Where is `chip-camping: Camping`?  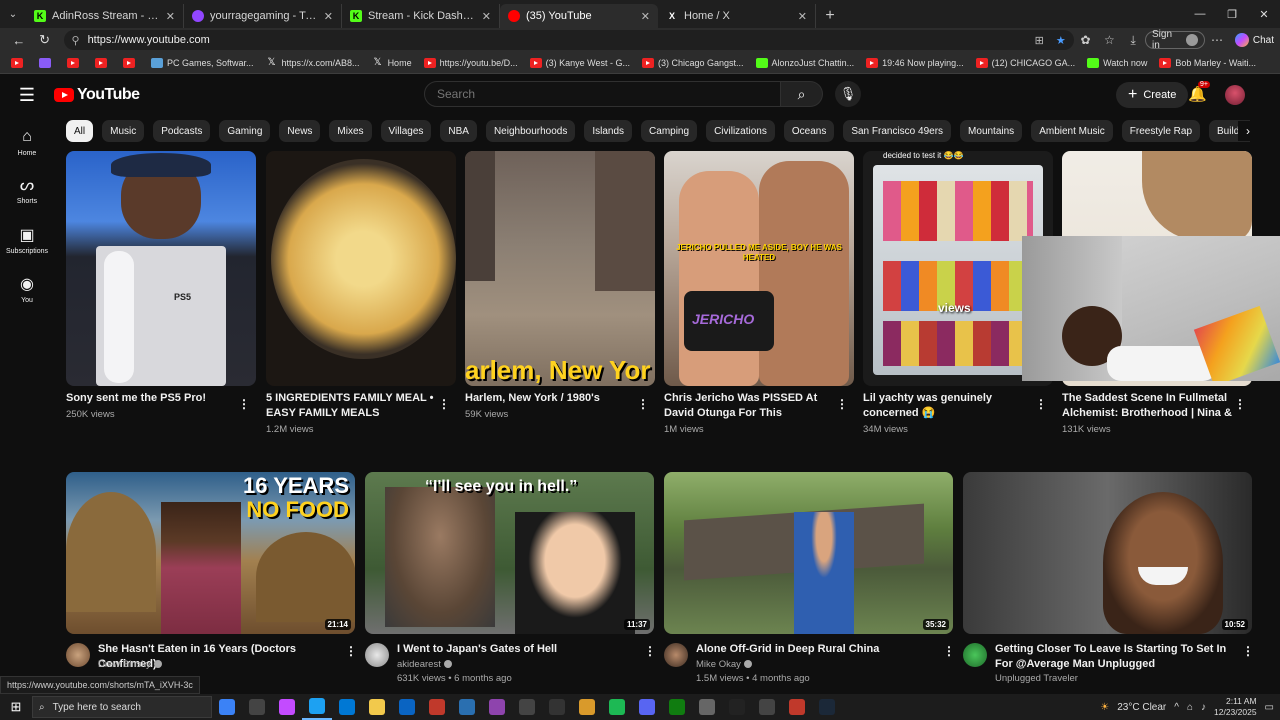
chip-camping: Camping is located at coordinates (669, 131).